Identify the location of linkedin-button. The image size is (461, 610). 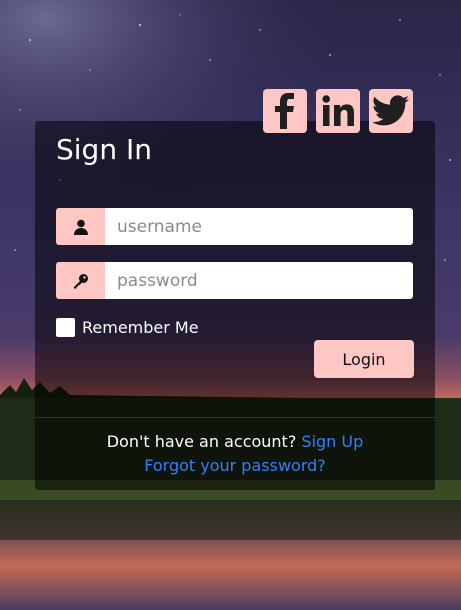
(338, 111).